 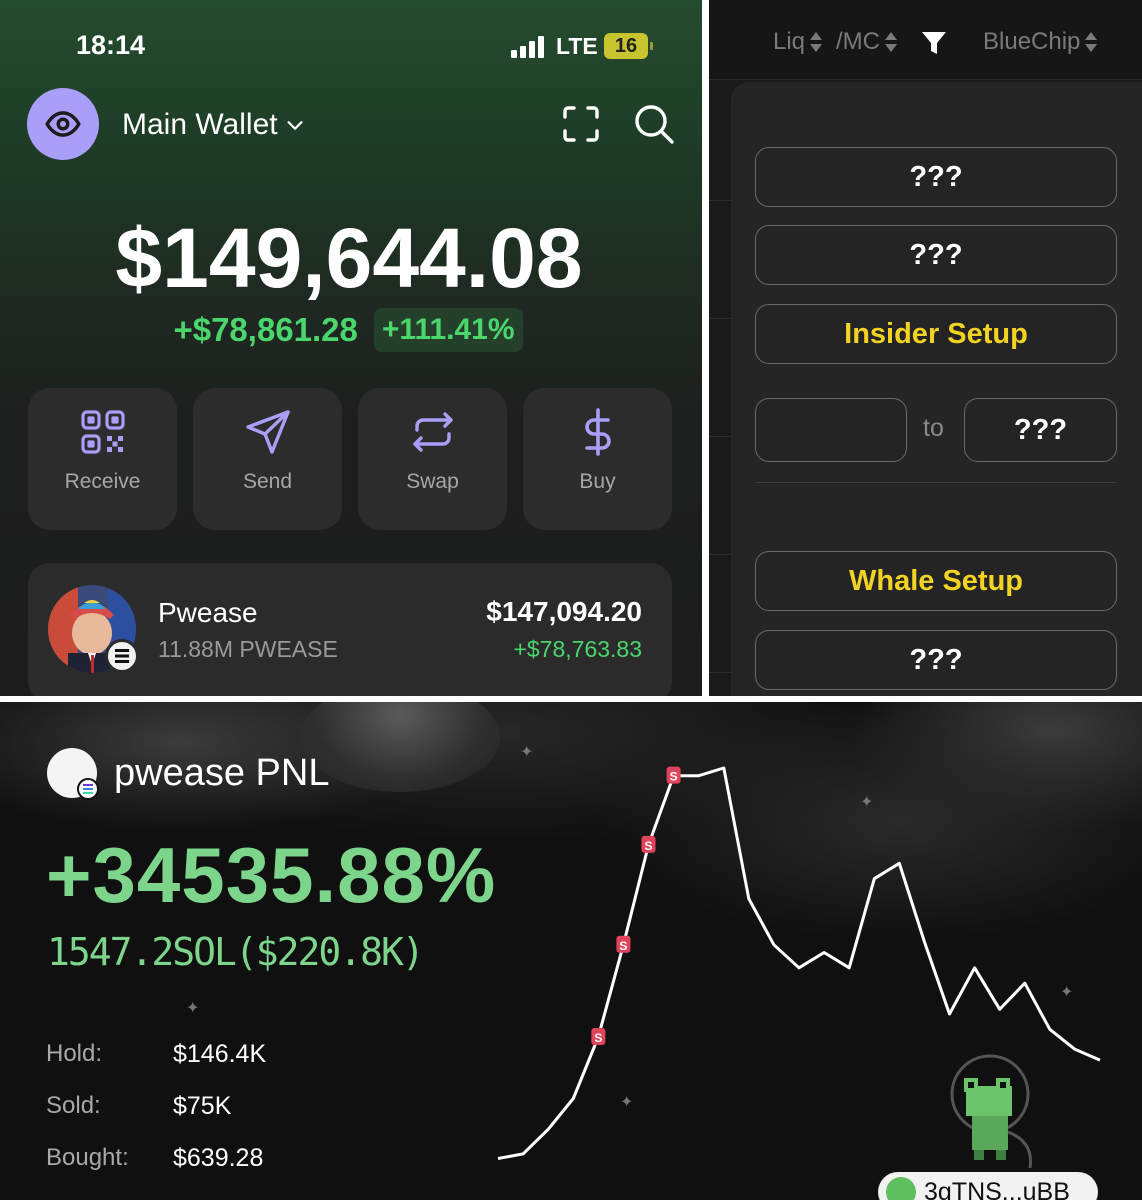 I want to click on action-buttons: Receive Send Swap Buy, so click(x=350, y=459).